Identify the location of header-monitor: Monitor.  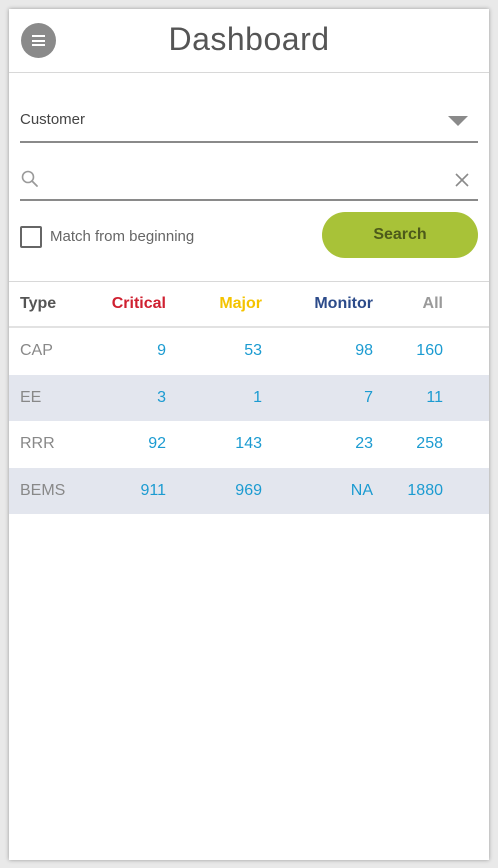
(343, 303).